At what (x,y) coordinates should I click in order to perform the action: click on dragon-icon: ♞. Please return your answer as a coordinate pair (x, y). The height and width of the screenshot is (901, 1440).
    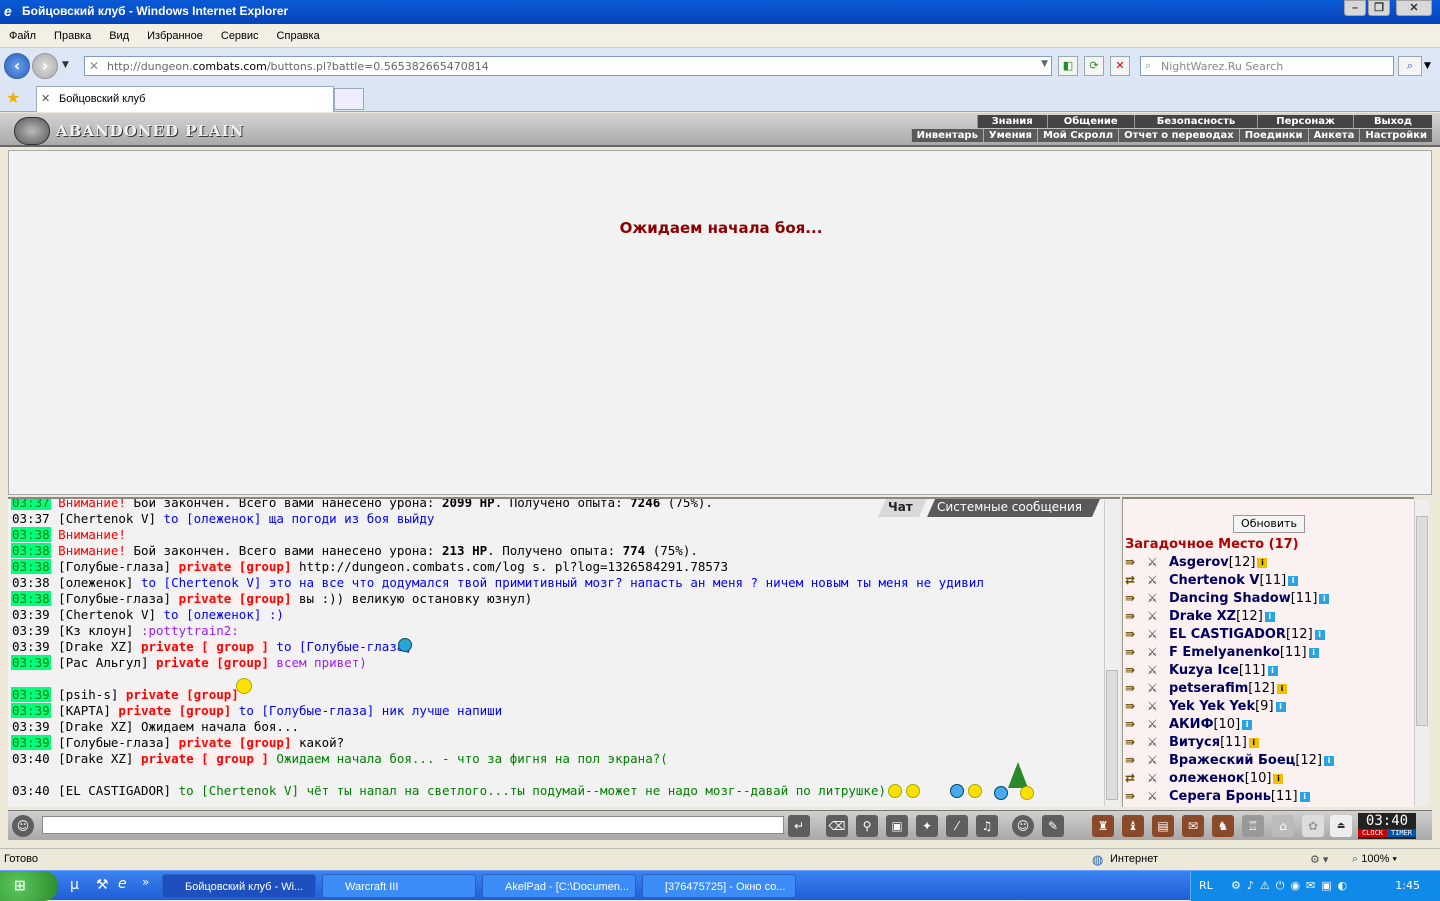
    Looking at the image, I should click on (1223, 826).